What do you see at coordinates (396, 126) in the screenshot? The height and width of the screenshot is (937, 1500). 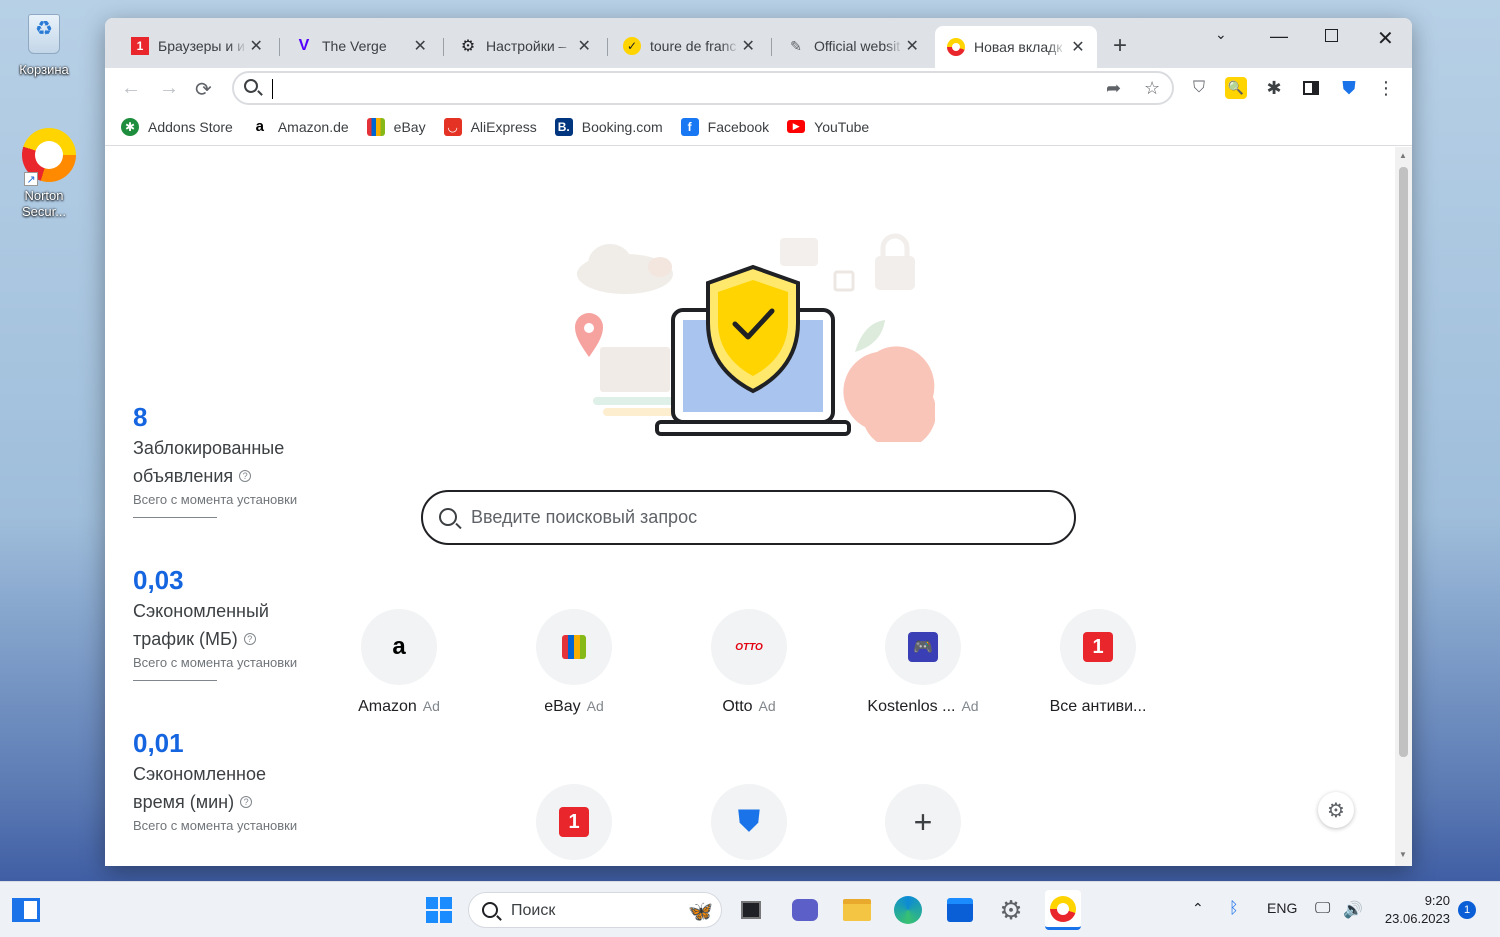 I see `bookmark-ebay: eBay` at bounding box center [396, 126].